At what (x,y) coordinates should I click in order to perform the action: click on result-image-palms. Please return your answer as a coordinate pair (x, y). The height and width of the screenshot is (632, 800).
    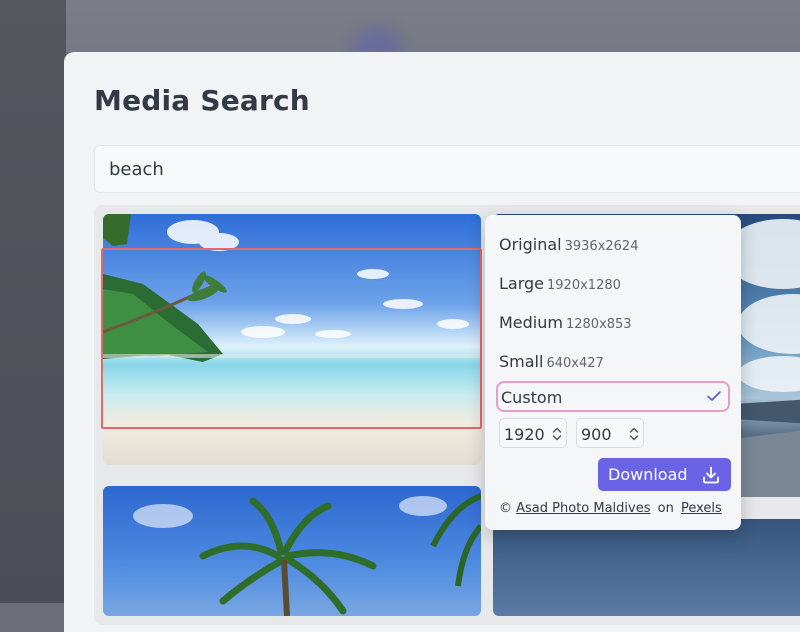
    Looking at the image, I should click on (292, 551).